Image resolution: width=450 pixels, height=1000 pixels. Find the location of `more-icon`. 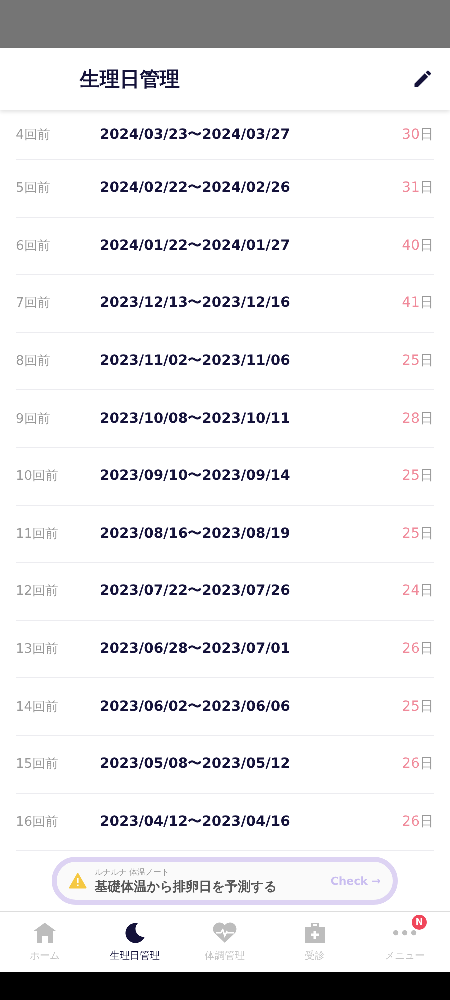

more-icon is located at coordinates (405, 933).